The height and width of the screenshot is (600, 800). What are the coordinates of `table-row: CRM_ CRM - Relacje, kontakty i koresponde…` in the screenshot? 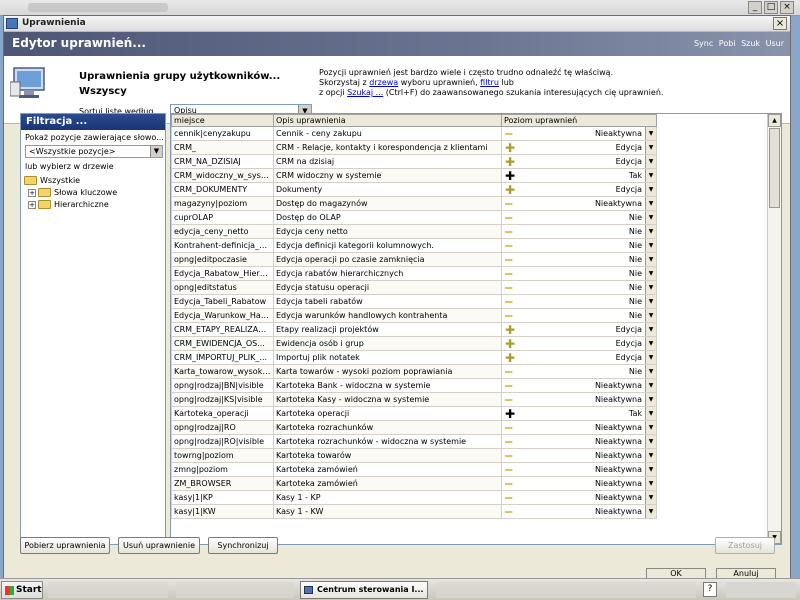 It's located at (414, 147).